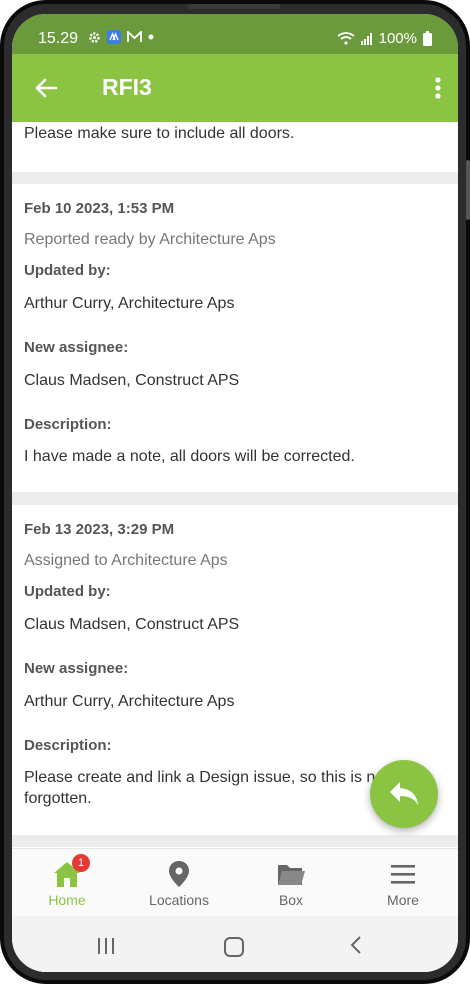  What do you see at coordinates (94, 37) in the screenshot?
I see `gear-icon` at bounding box center [94, 37].